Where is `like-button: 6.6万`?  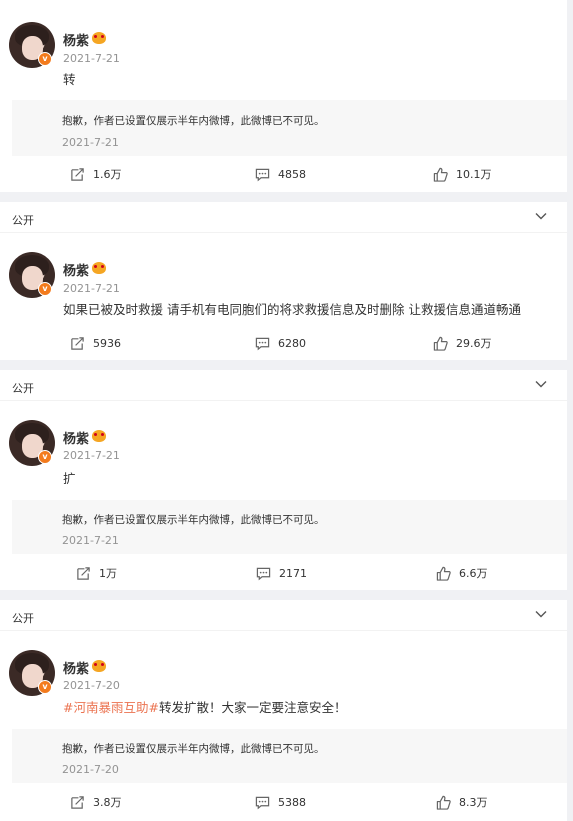 like-button: 6.6万 is located at coordinates (462, 573).